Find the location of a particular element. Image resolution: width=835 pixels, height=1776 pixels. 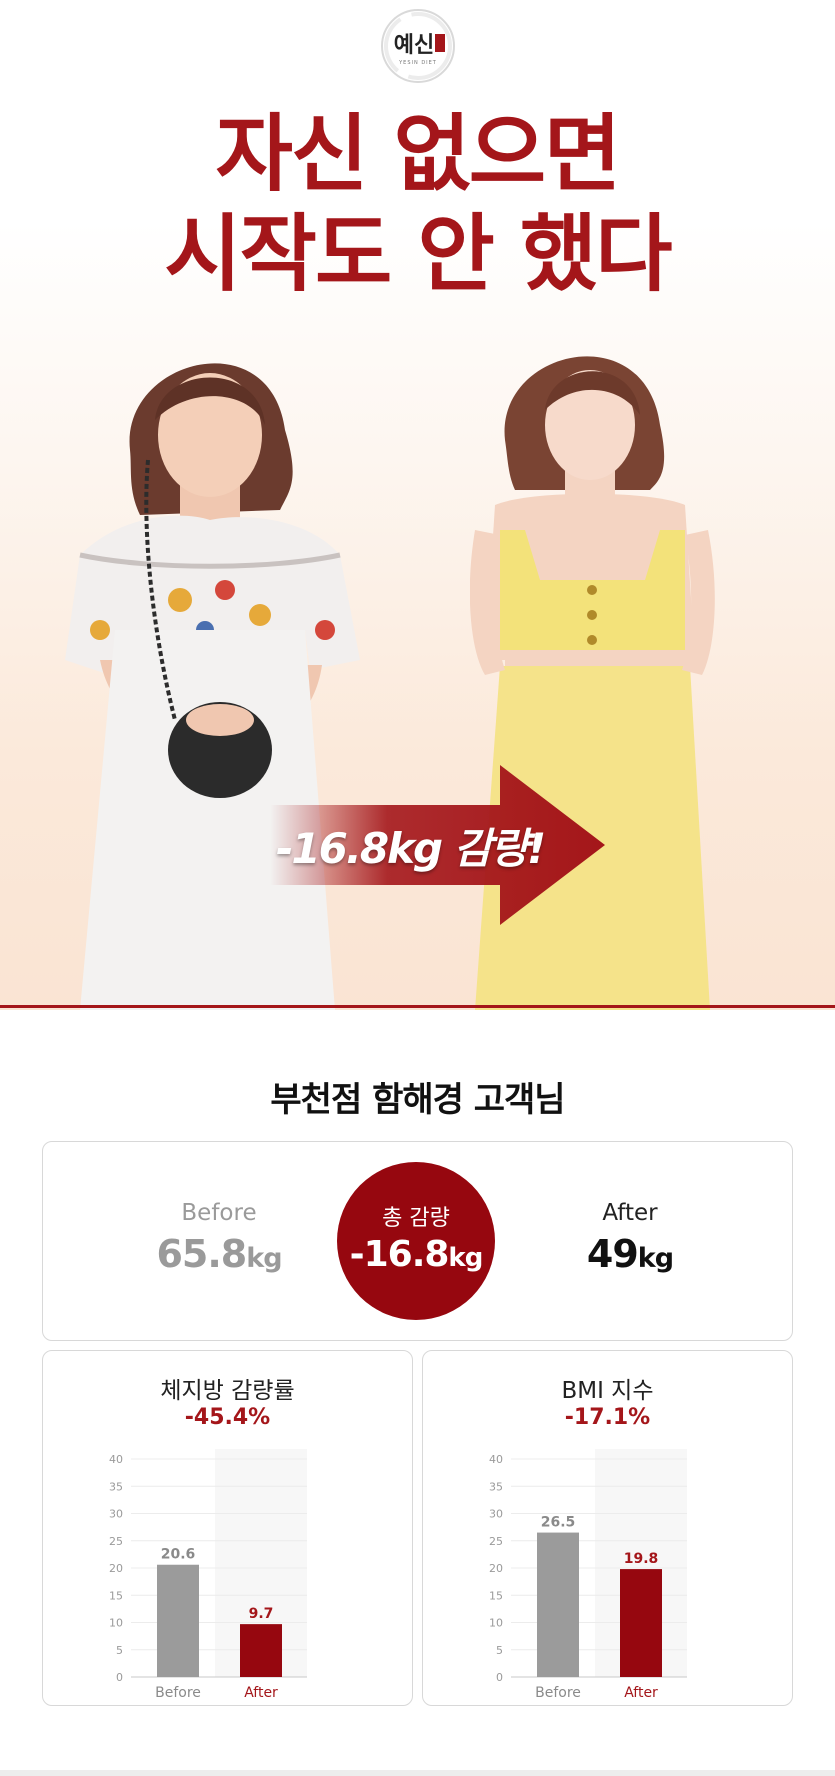

total-label: 총 감량 is located at coordinates (416, 1218).